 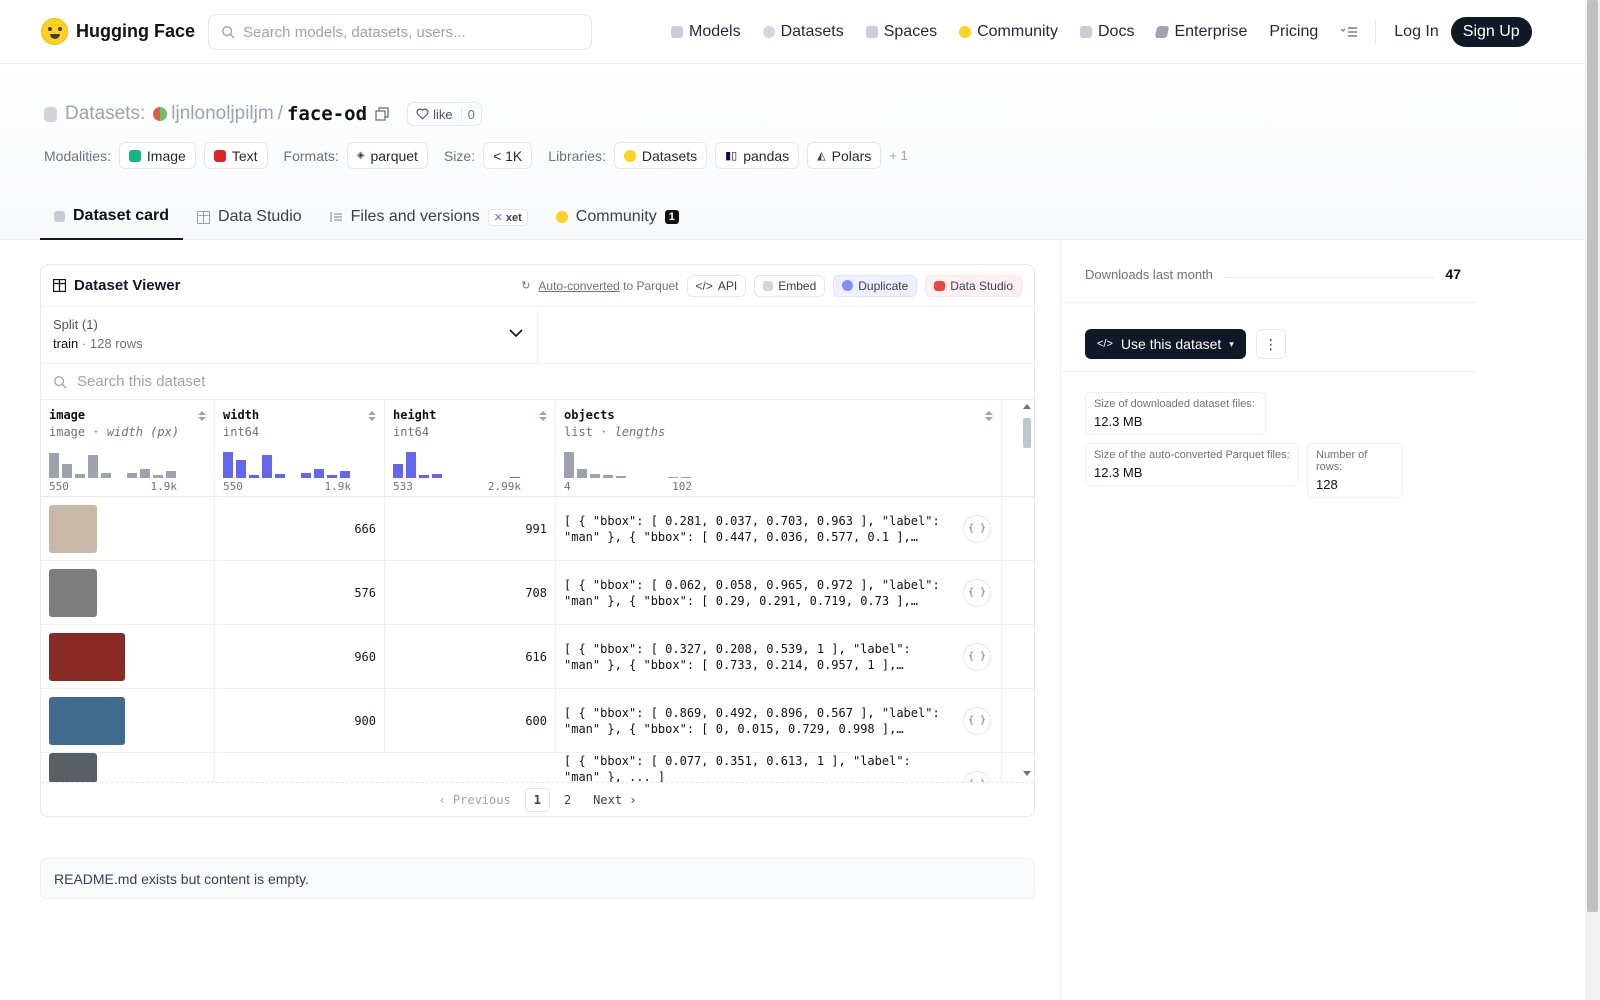 What do you see at coordinates (803, 32) in the screenshot?
I see `nav-datasets: Datasets` at bounding box center [803, 32].